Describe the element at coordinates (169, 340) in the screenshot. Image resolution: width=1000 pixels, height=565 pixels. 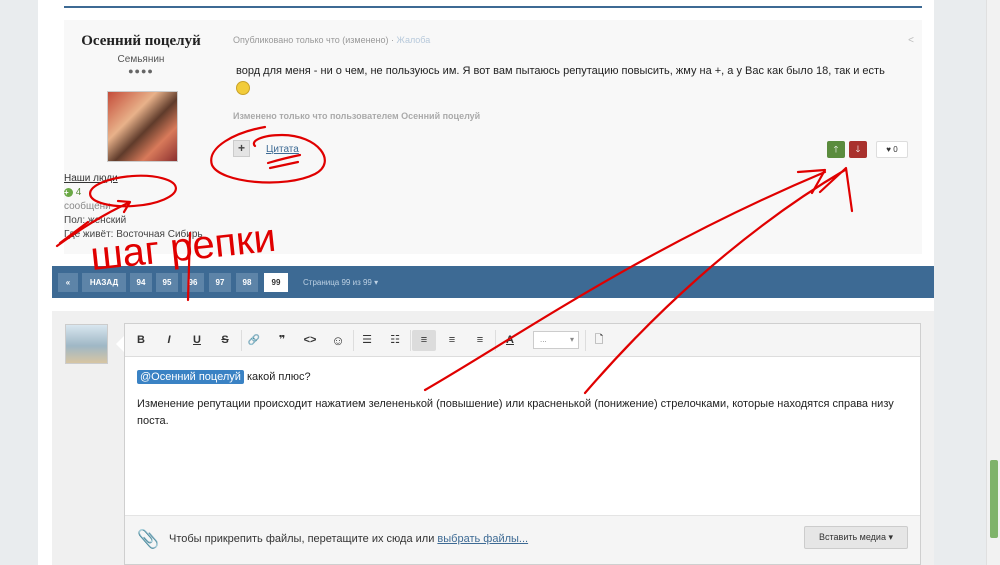
I see `italic-button: I` at that location.